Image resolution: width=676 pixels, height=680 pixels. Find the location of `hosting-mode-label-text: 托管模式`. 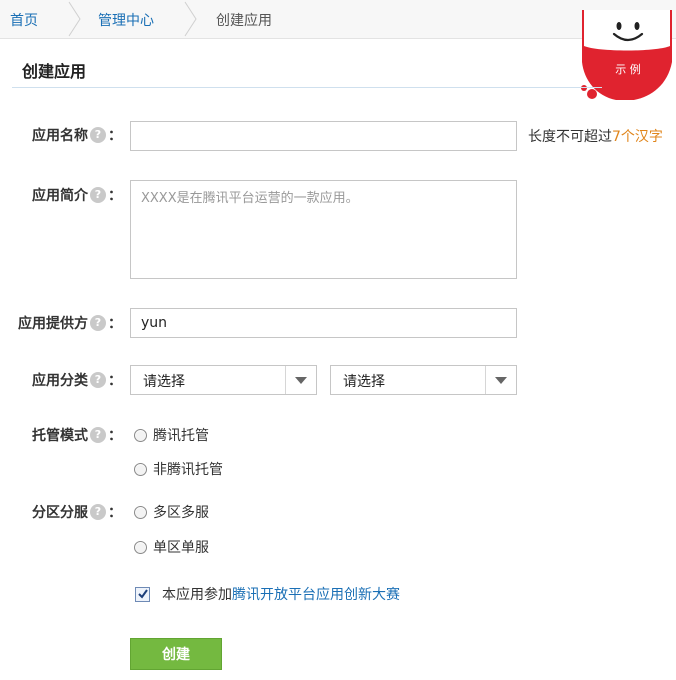

hosting-mode-label-text: 托管模式 is located at coordinates (60, 436).